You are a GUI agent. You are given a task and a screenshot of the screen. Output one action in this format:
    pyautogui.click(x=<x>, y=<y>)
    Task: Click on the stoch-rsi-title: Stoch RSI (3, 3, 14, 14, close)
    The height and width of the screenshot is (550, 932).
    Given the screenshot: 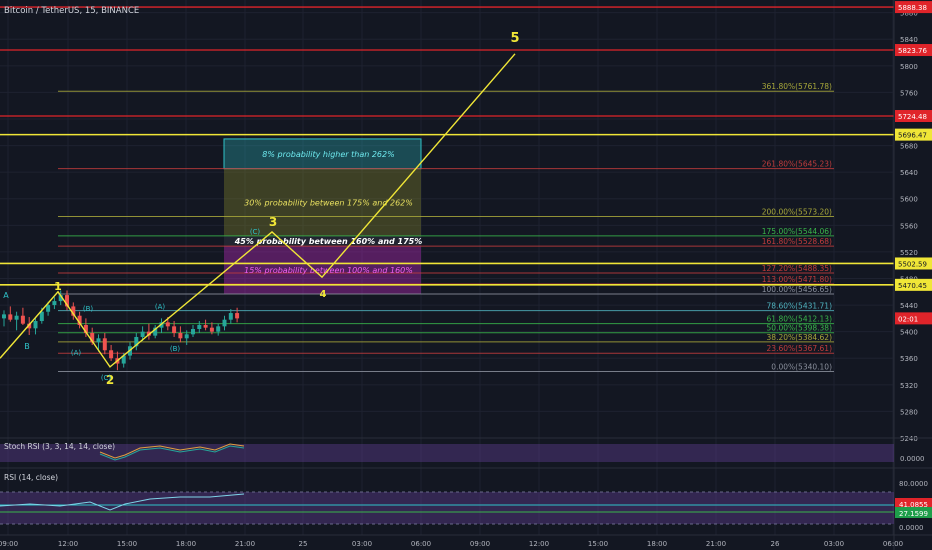 What is the action you would take?
    pyautogui.click(x=59, y=446)
    